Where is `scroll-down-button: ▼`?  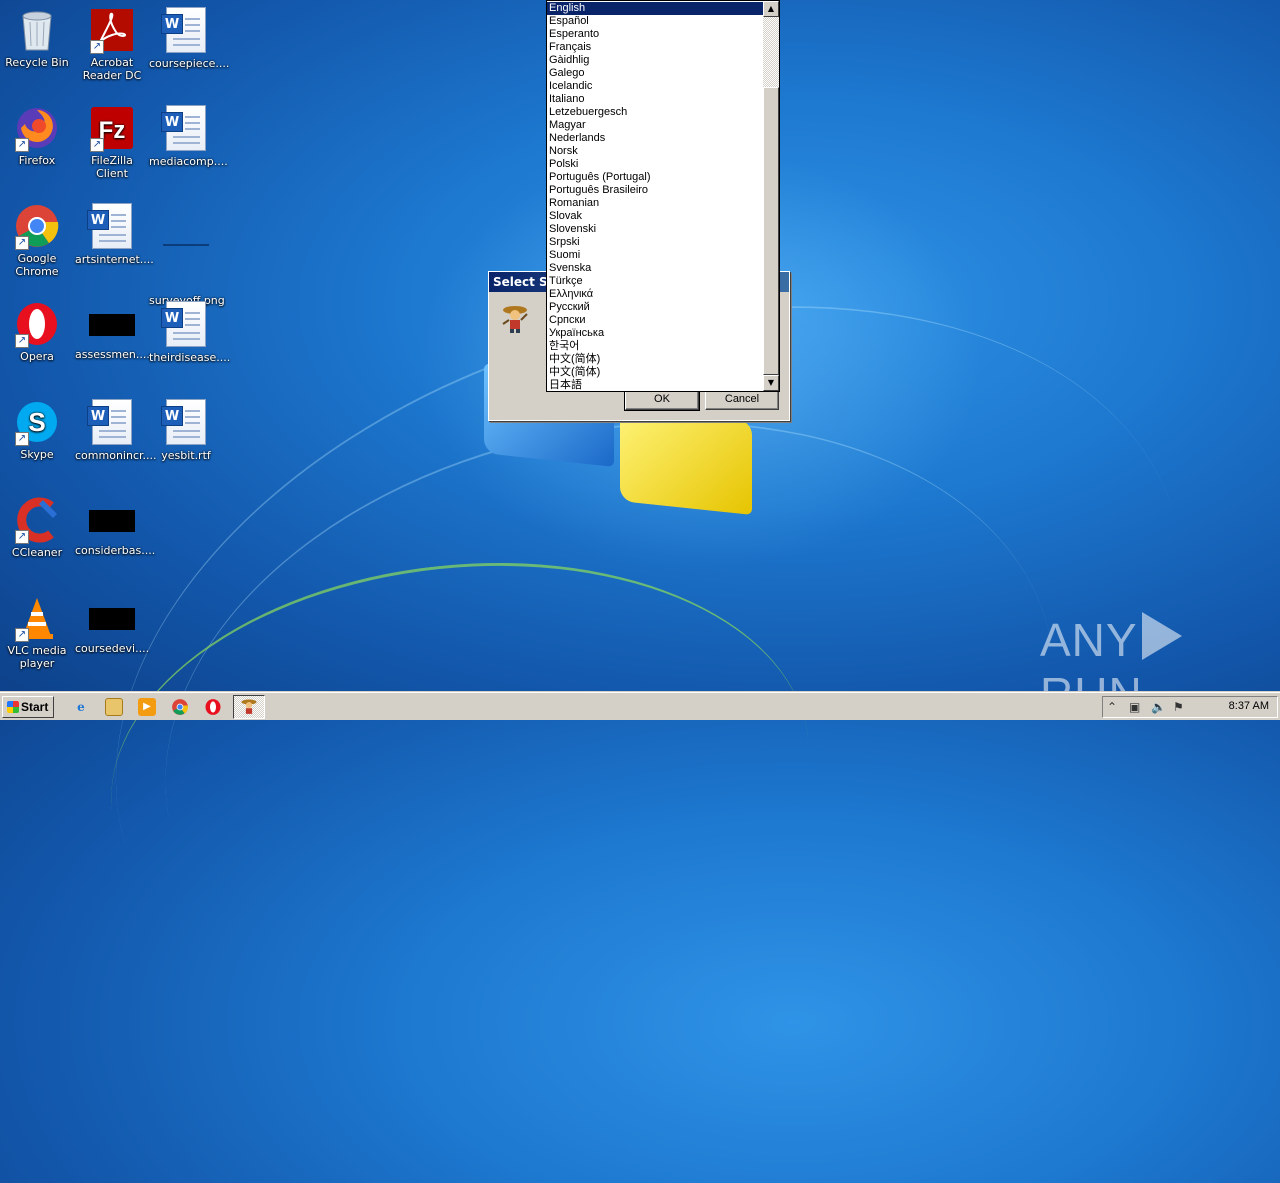
scroll-down-button: ▼ is located at coordinates (771, 383).